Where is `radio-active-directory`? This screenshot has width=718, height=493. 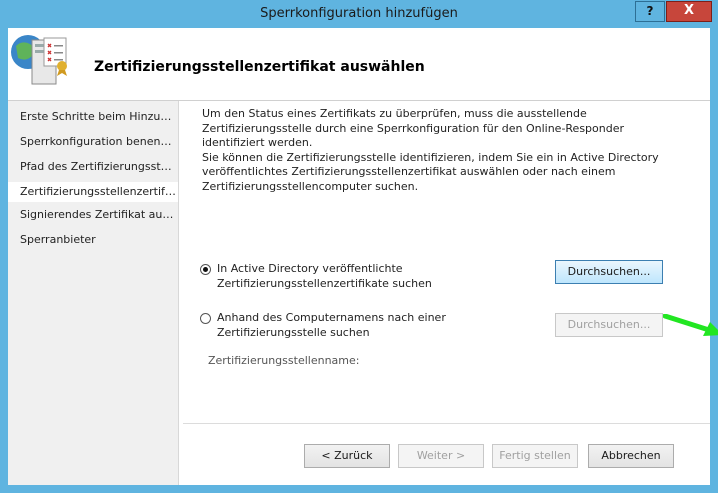
radio-active-directory is located at coordinates (205, 269).